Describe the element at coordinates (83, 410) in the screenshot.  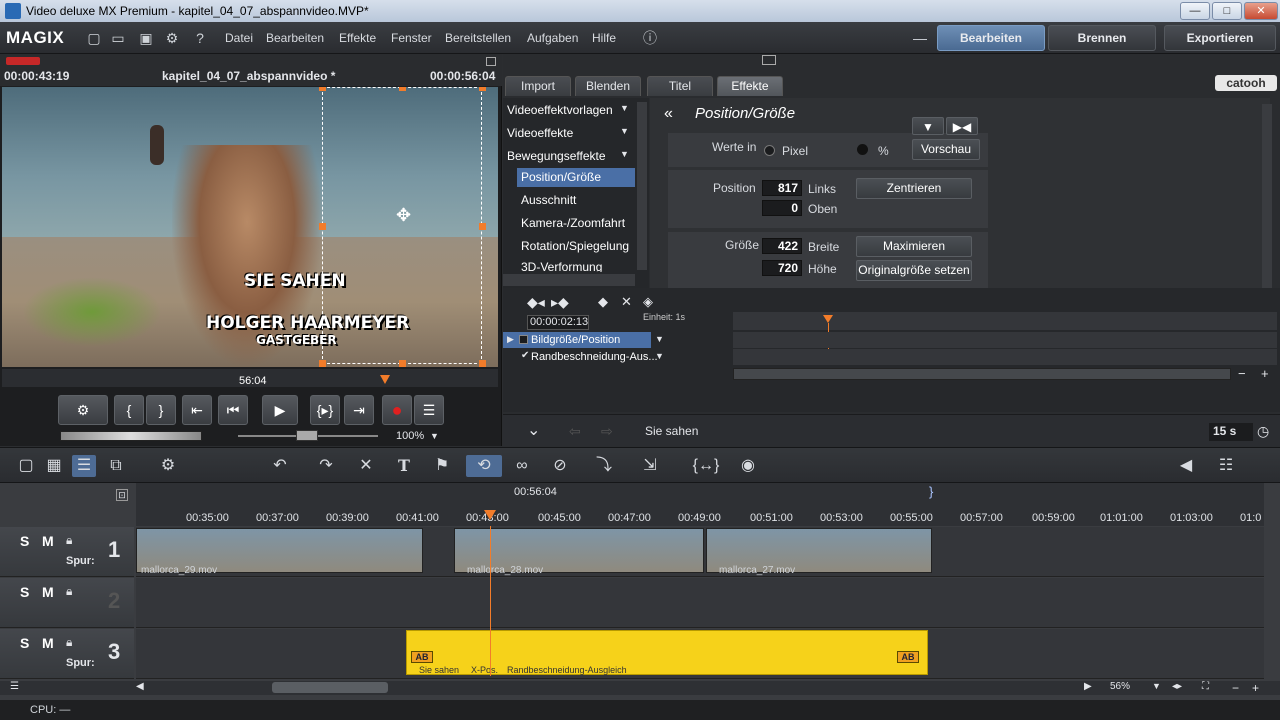
I see `movie-reel-button: ⚙` at that location.